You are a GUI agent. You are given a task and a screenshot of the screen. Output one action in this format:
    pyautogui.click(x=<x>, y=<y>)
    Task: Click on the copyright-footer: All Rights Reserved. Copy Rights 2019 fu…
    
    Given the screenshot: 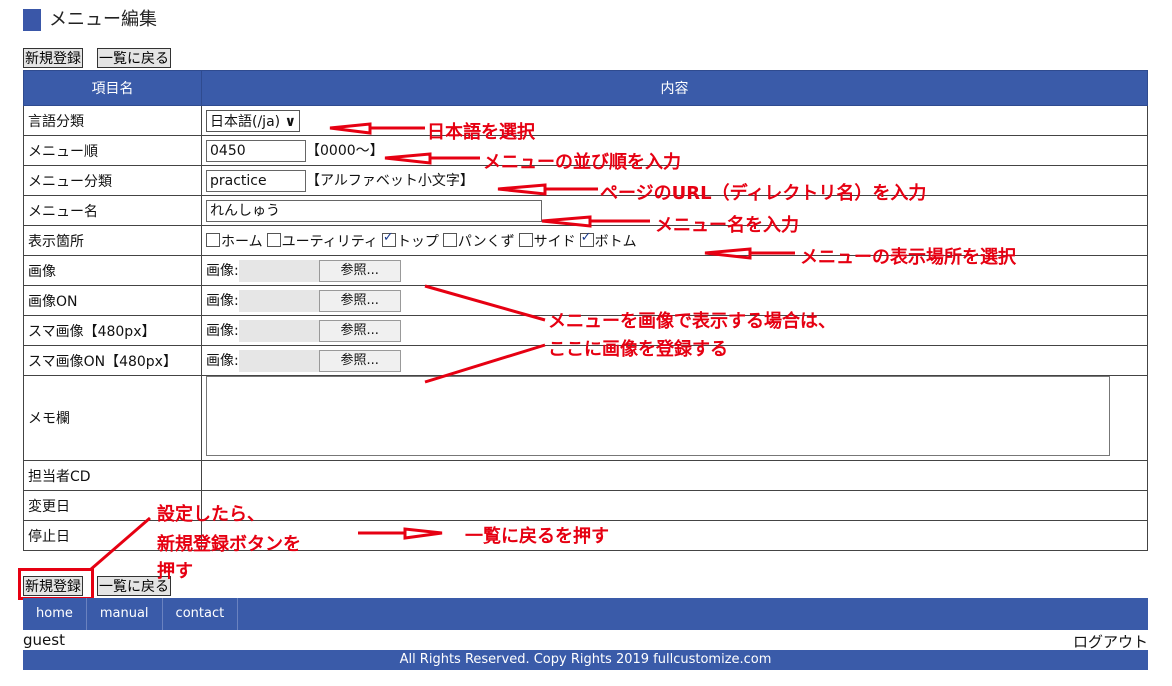 What is the action you would take?
    pyautogui.click(x=585, y=660)
    